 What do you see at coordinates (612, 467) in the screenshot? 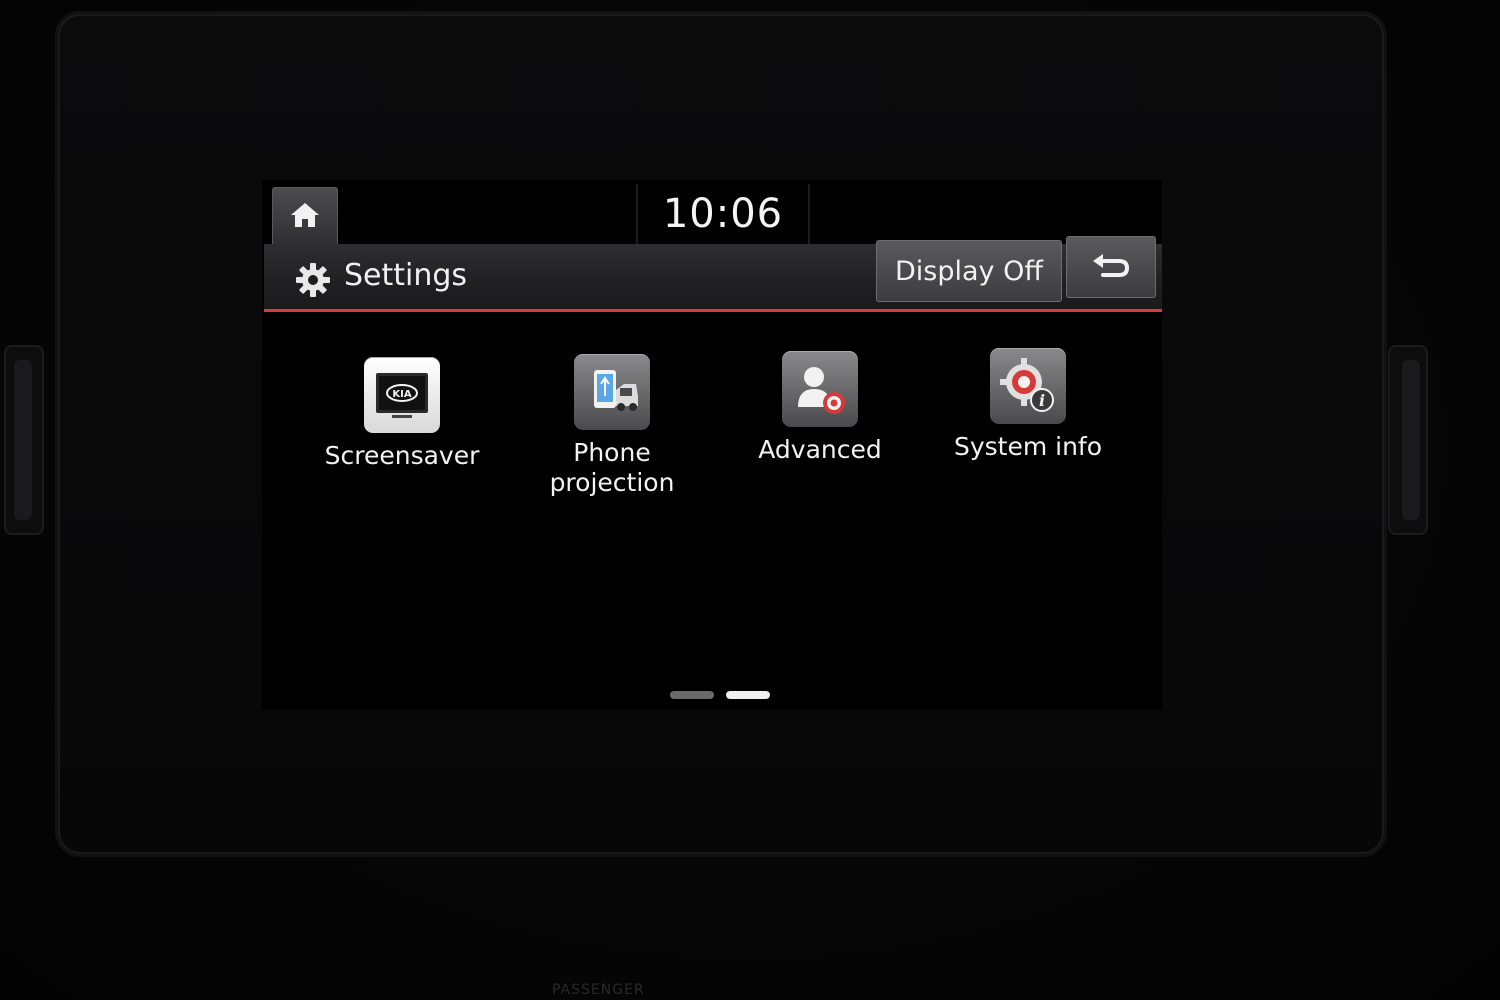
I see `tile-label-phone-projection: Phone projection` at bounding box center [612, 467].